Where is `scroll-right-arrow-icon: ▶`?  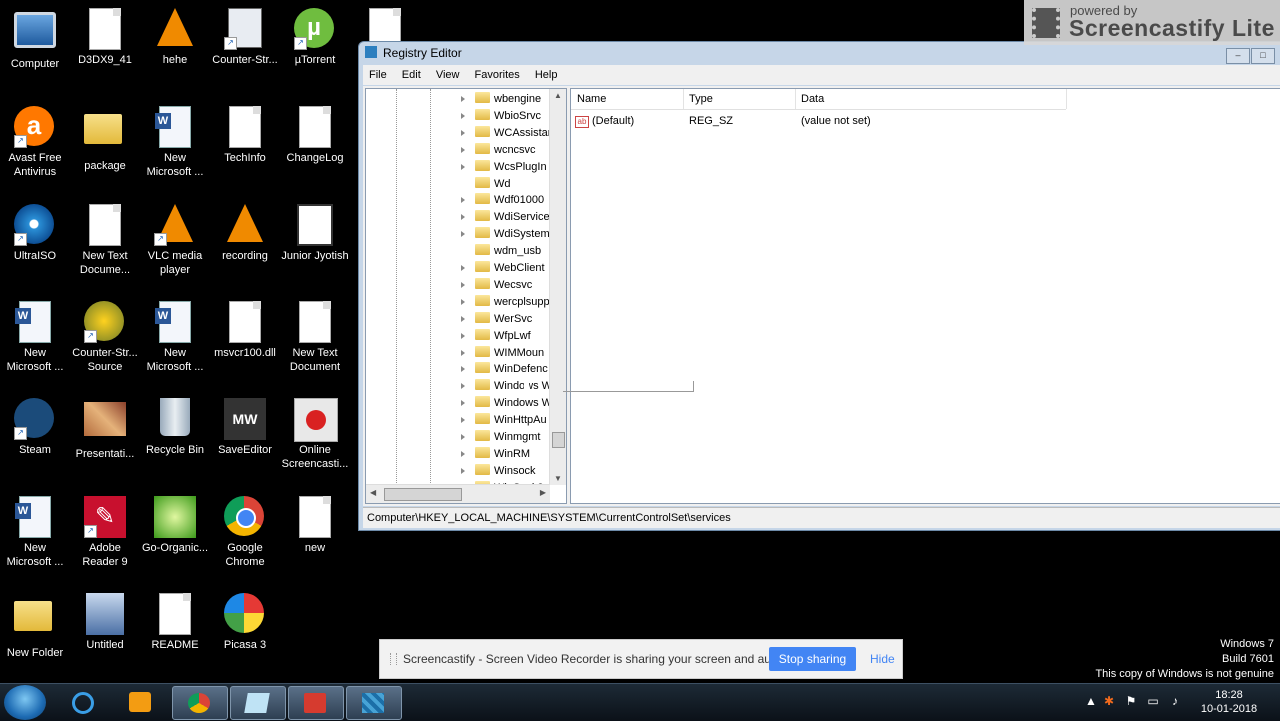
scroll-right-arrow-icon: ▶ is located at coordinates (543, 492).